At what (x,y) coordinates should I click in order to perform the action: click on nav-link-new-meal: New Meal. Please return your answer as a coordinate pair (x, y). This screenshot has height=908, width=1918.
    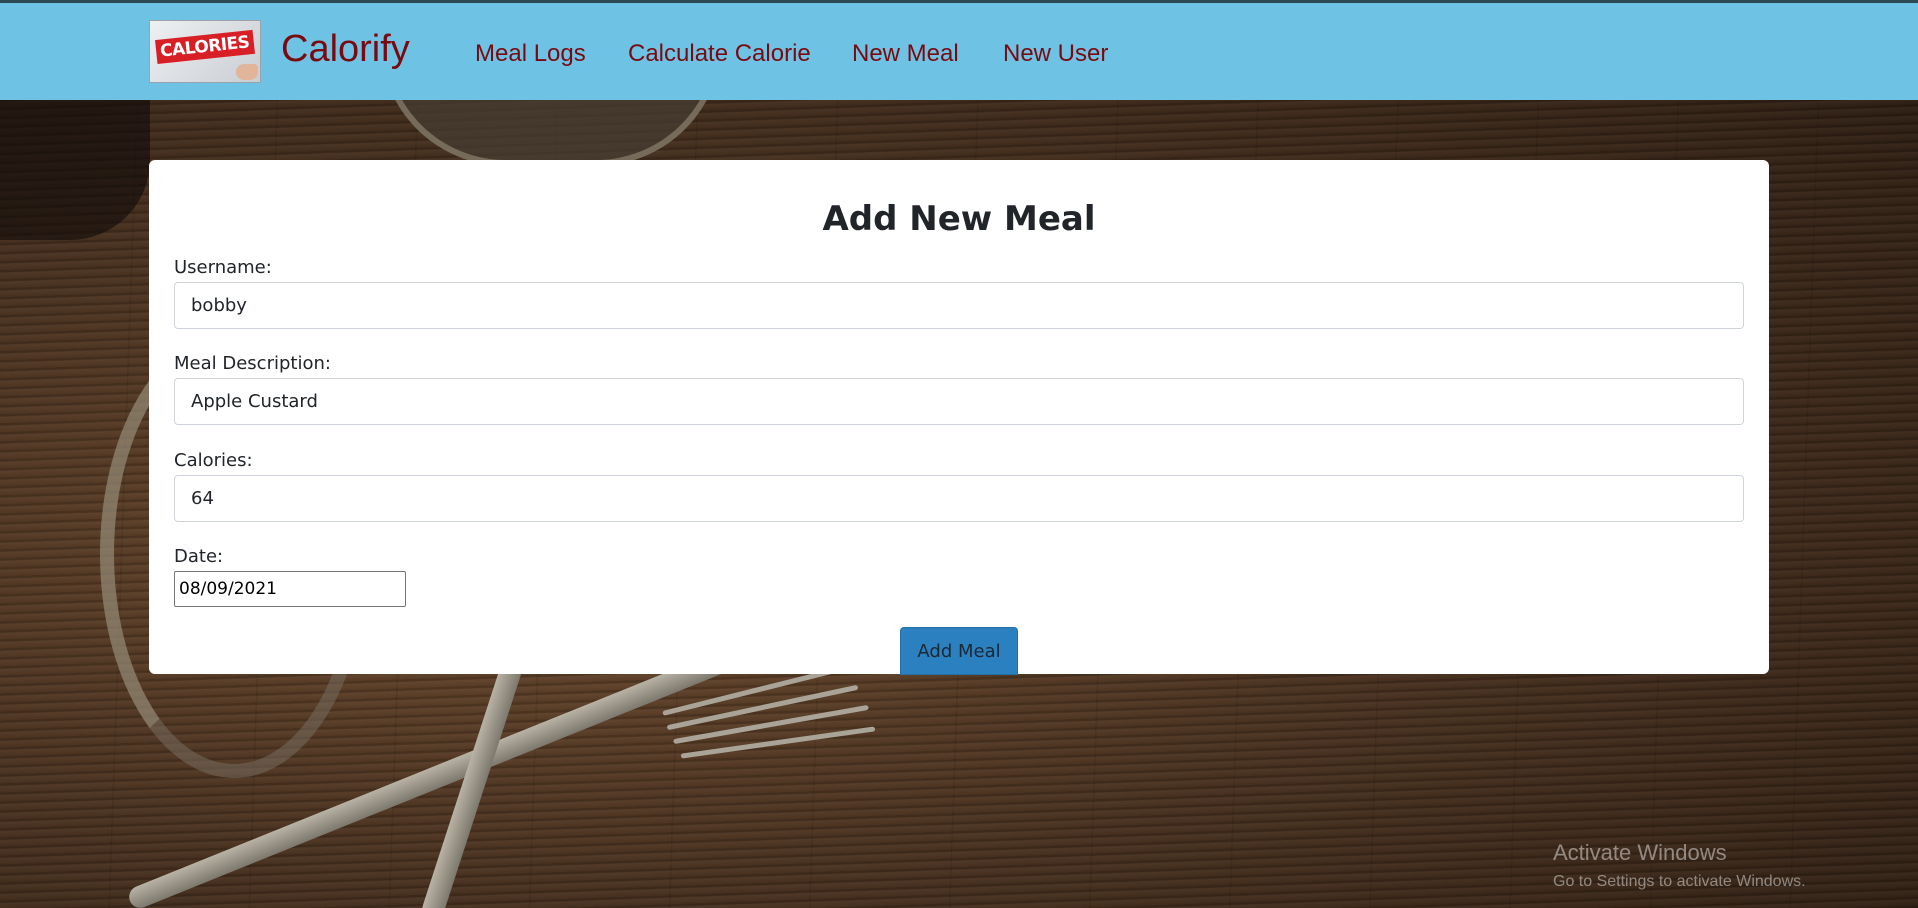
    Looking at the image, I should click on (905, 54).